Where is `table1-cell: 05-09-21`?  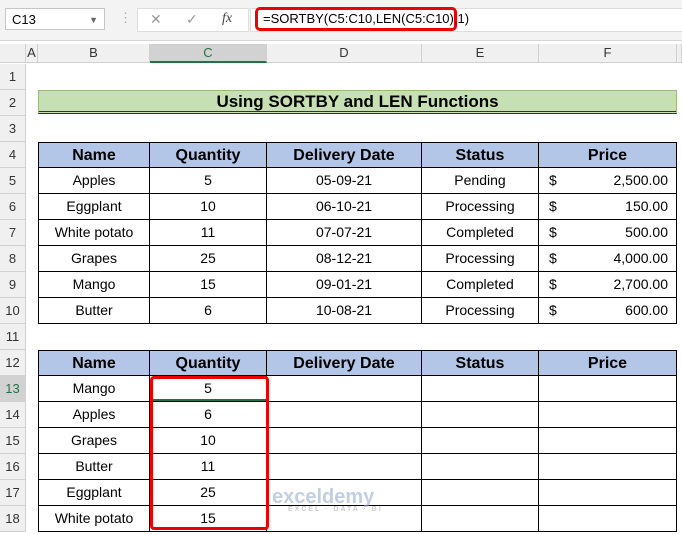 table1-cell: 05-09-21 is located at coordinates (344, 181).